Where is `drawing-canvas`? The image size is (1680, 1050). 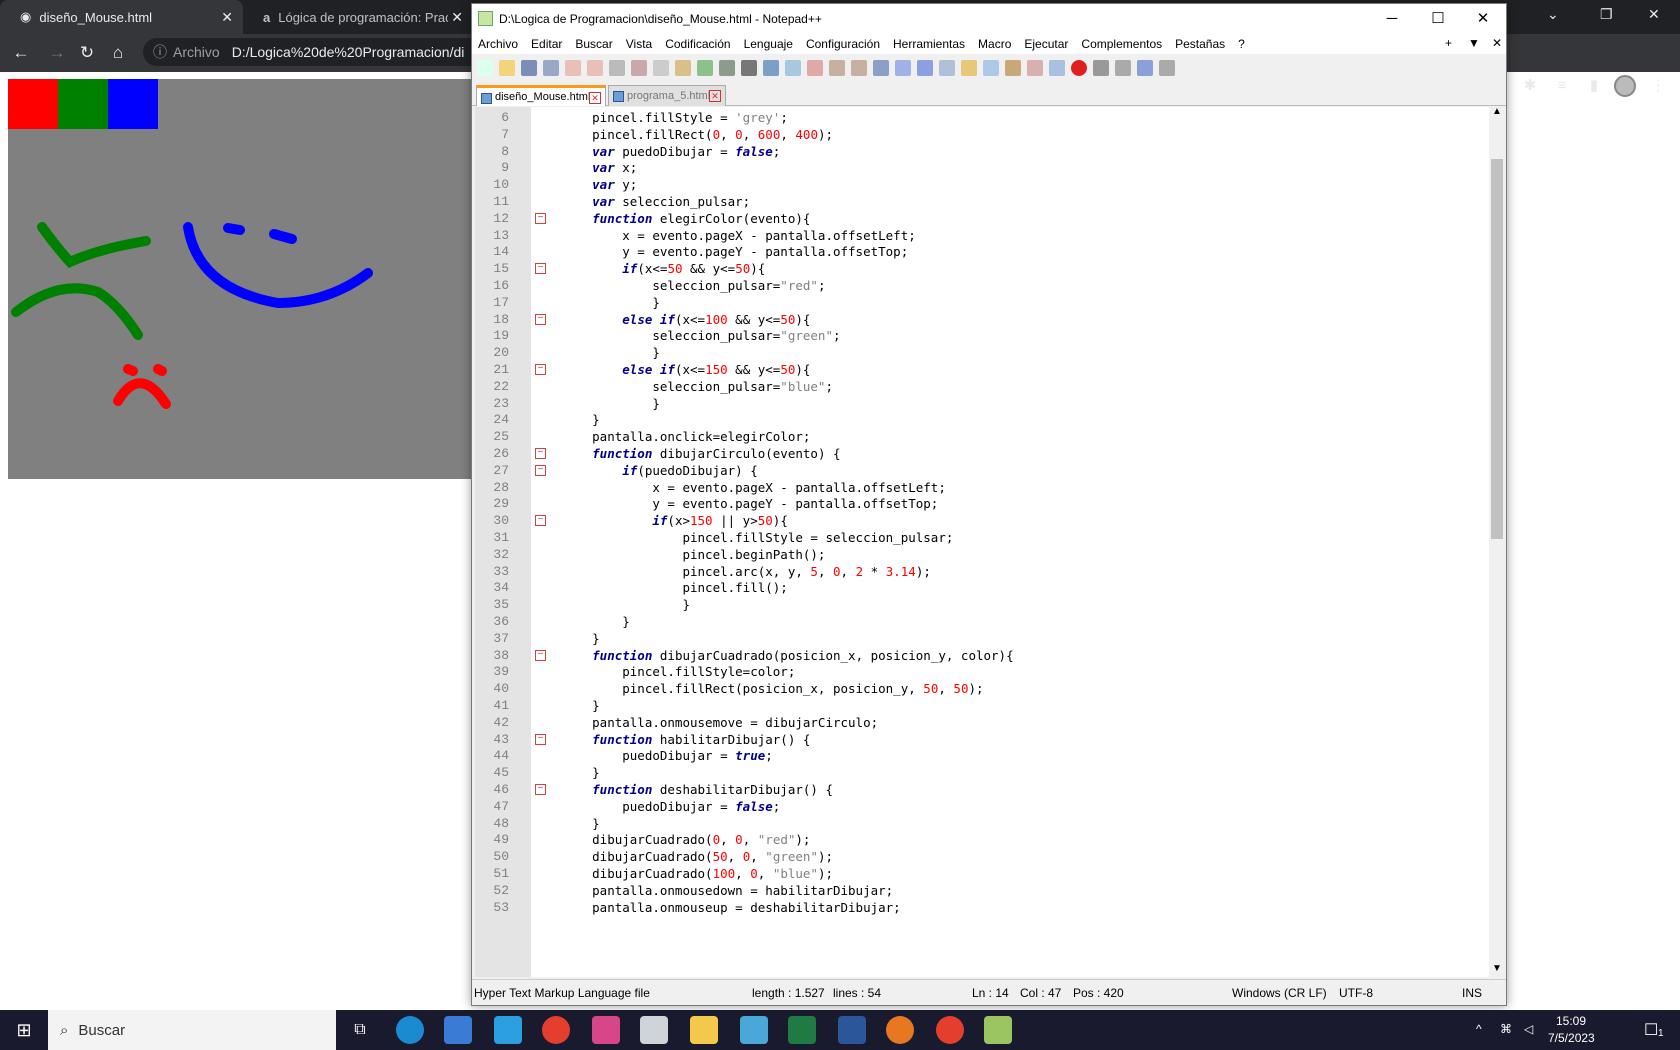
drawing-canvas is located at coordinates (240, 279).